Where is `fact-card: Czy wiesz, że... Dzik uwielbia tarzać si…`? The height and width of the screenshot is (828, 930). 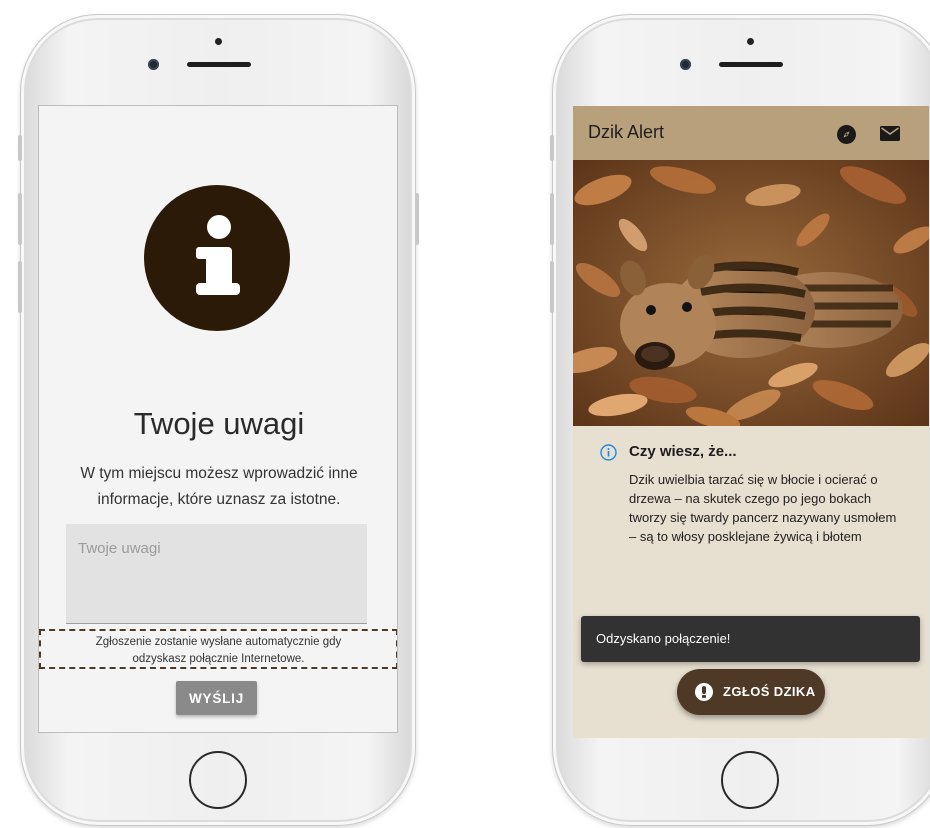
fact-card: Czy wiesz, że... Dzik uwielbia tarzać si… is located at coordinates (751, 516).